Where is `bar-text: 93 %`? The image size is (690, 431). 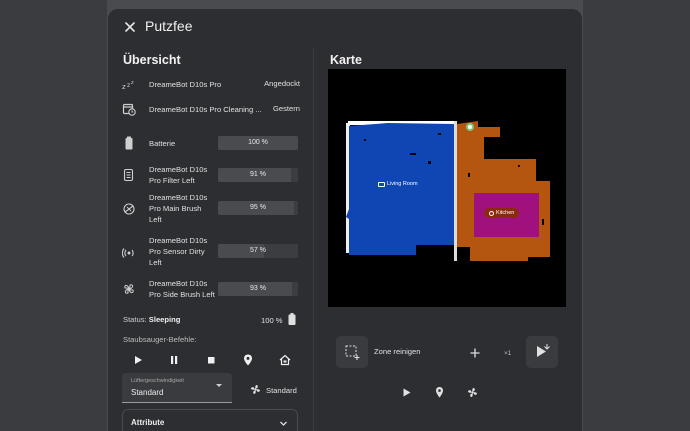 bar-text: 93 % is located at coordinates (258, 288).